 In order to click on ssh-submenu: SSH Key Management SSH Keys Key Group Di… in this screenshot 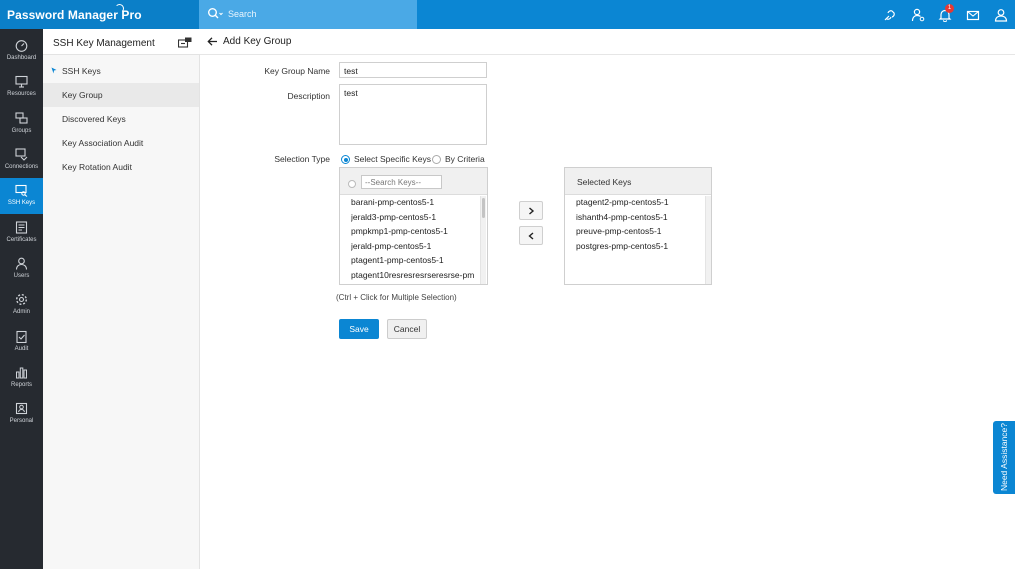, I will do `click(121, 299)`.